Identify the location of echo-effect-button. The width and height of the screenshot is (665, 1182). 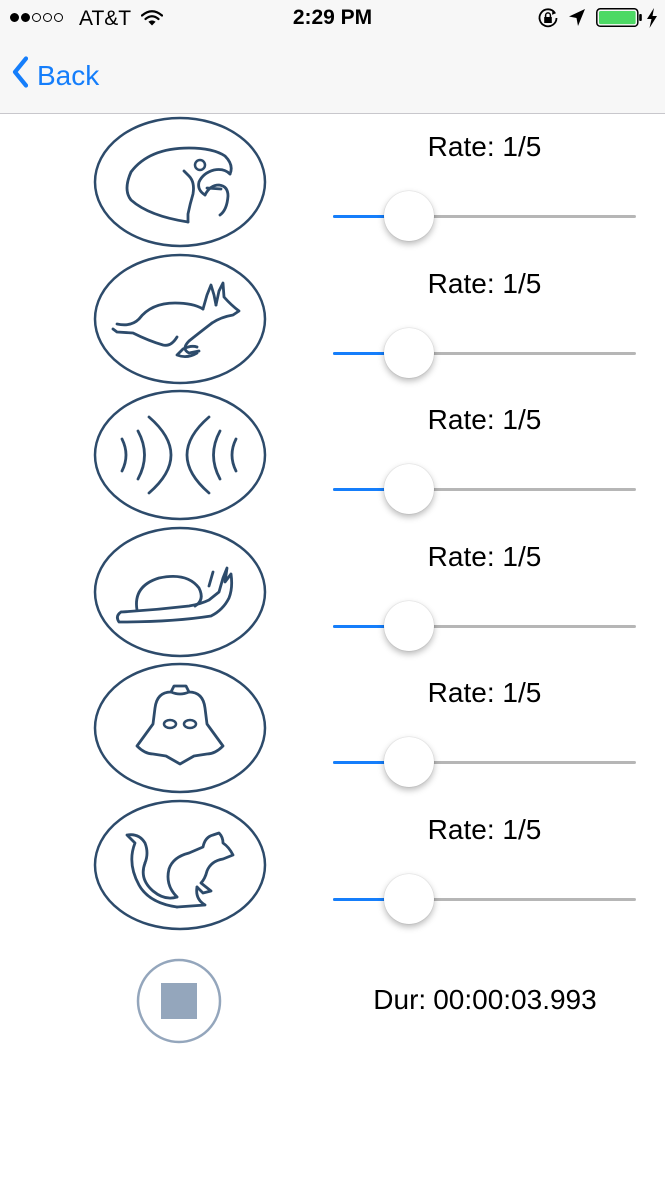
(180, 455).